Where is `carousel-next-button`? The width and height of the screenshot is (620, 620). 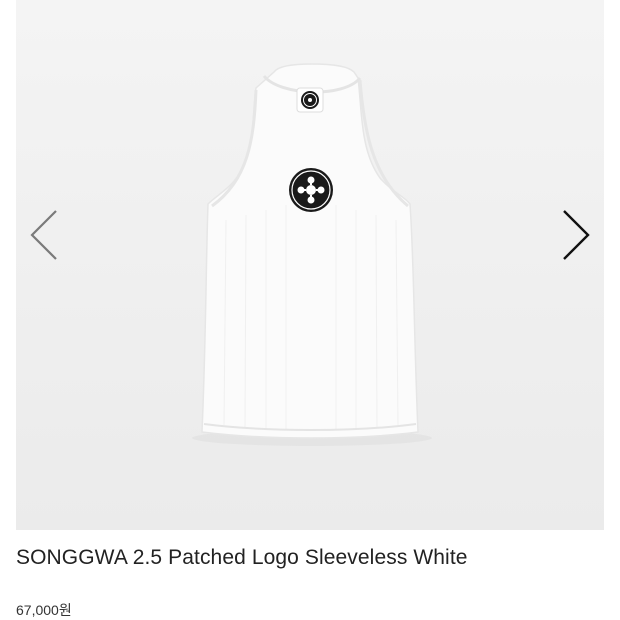 carousel-next-button is located at coordinates (576, 235).